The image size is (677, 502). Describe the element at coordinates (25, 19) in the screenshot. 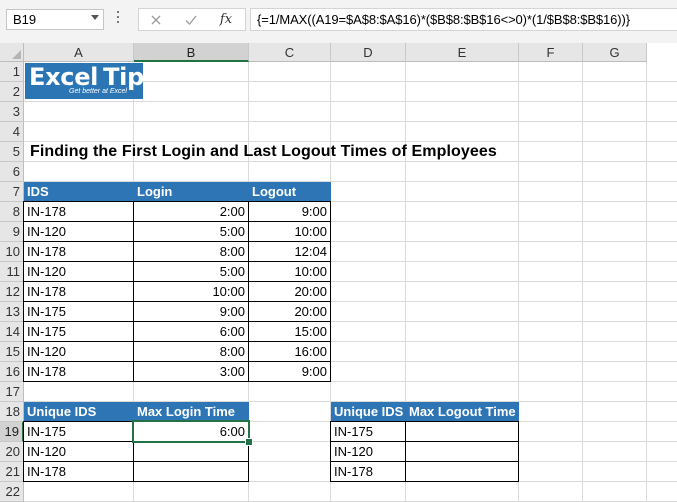

I see `name-box-value: B19` at that location.